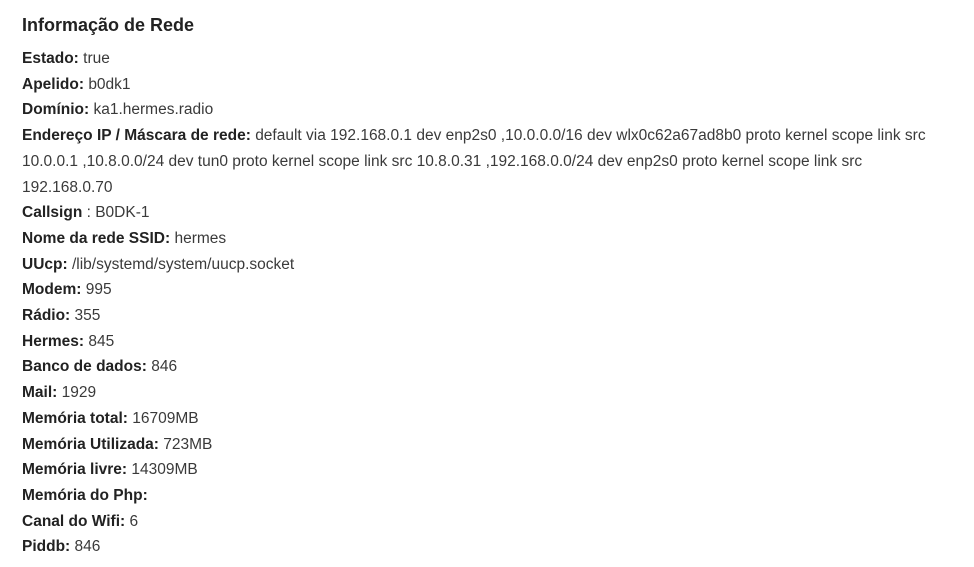 This screenshot has height=567, width=974. I want to click on uucp-label: UUcp:, so click(45, 264).